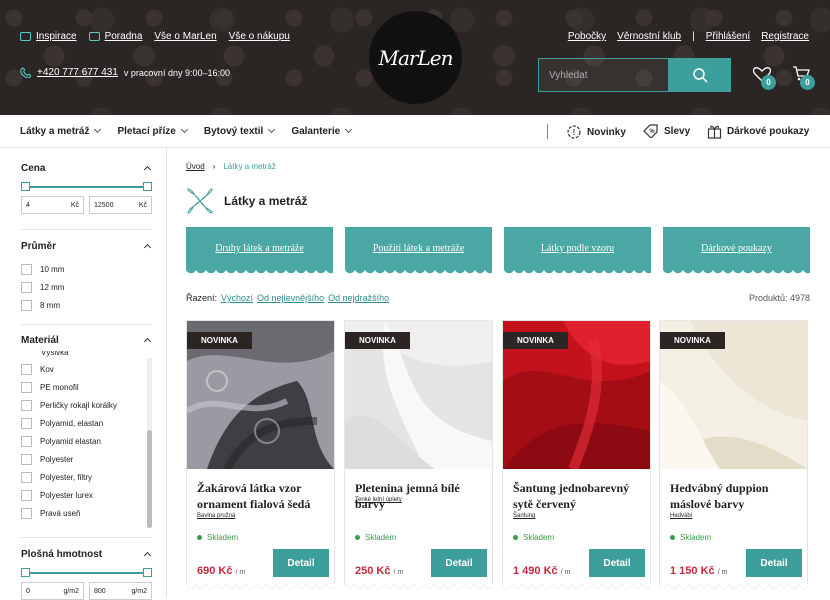 The width and height of the screenshot is (830, 600). What do you see at coordinates (259, 251) in the screenshot?
I see `category-fabric-types: Druhy látek a metráže` at bounding box center [259, 251].